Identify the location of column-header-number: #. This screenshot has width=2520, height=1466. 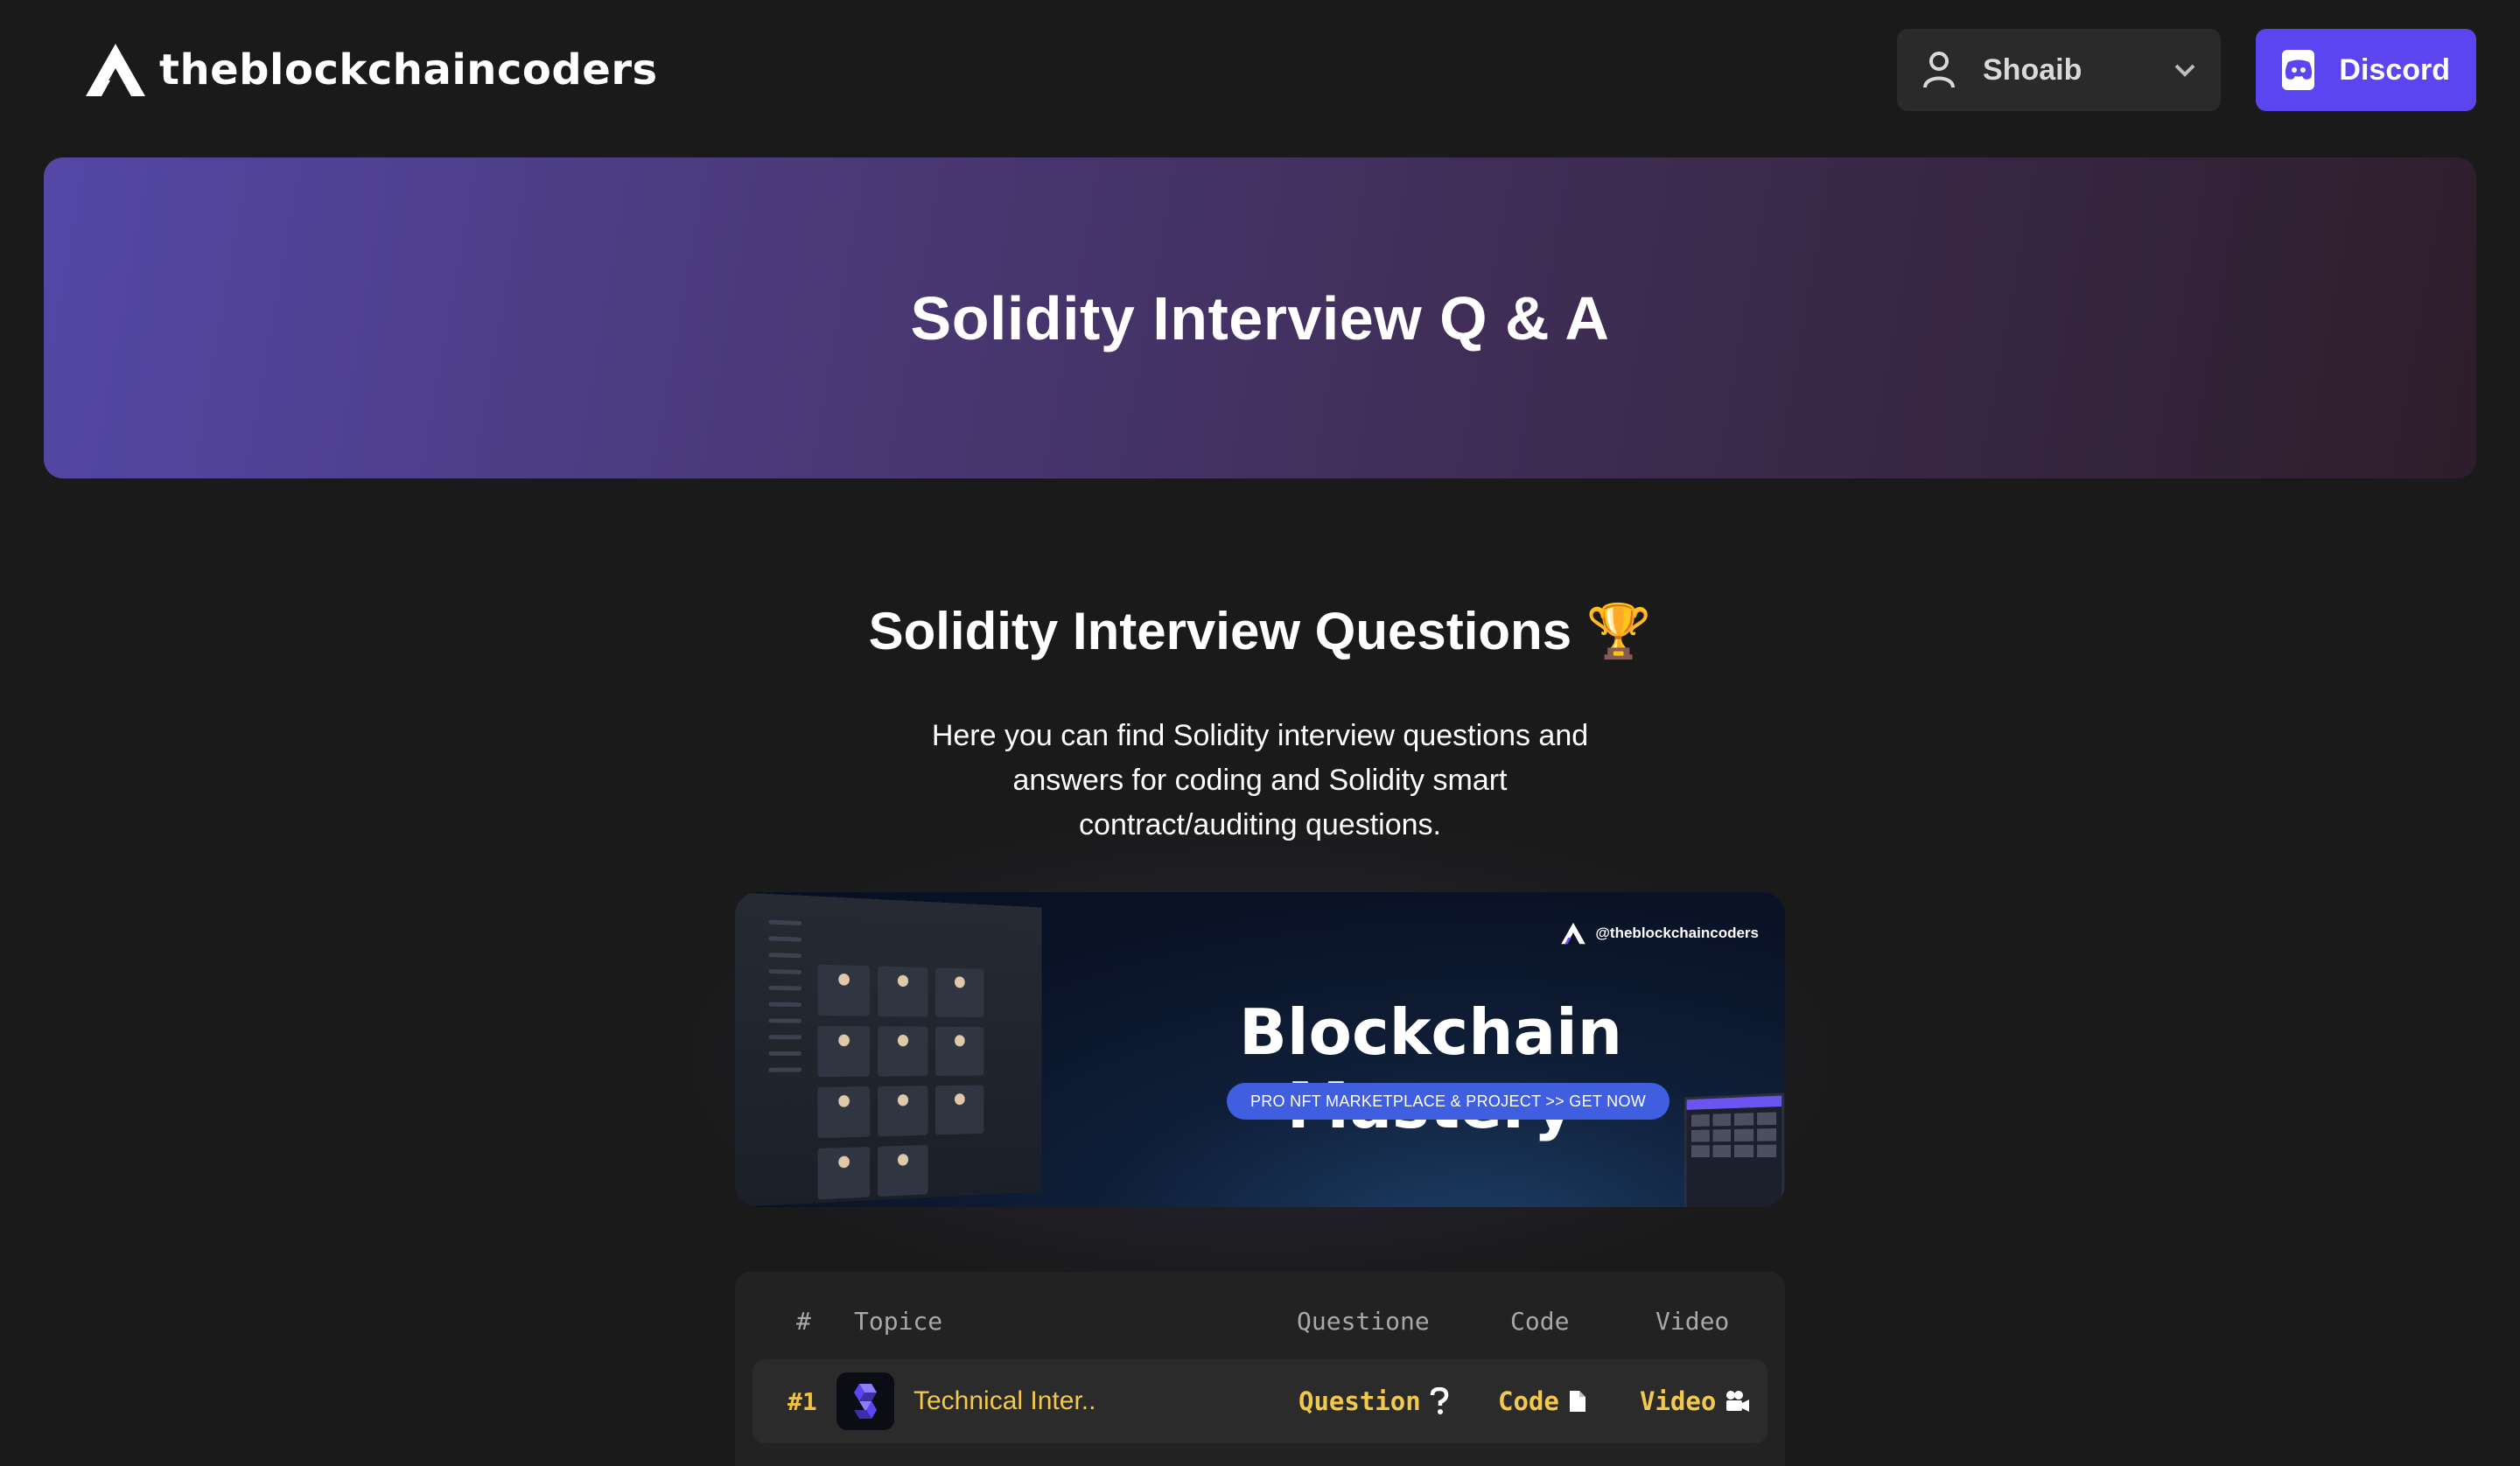
(803, 1321).